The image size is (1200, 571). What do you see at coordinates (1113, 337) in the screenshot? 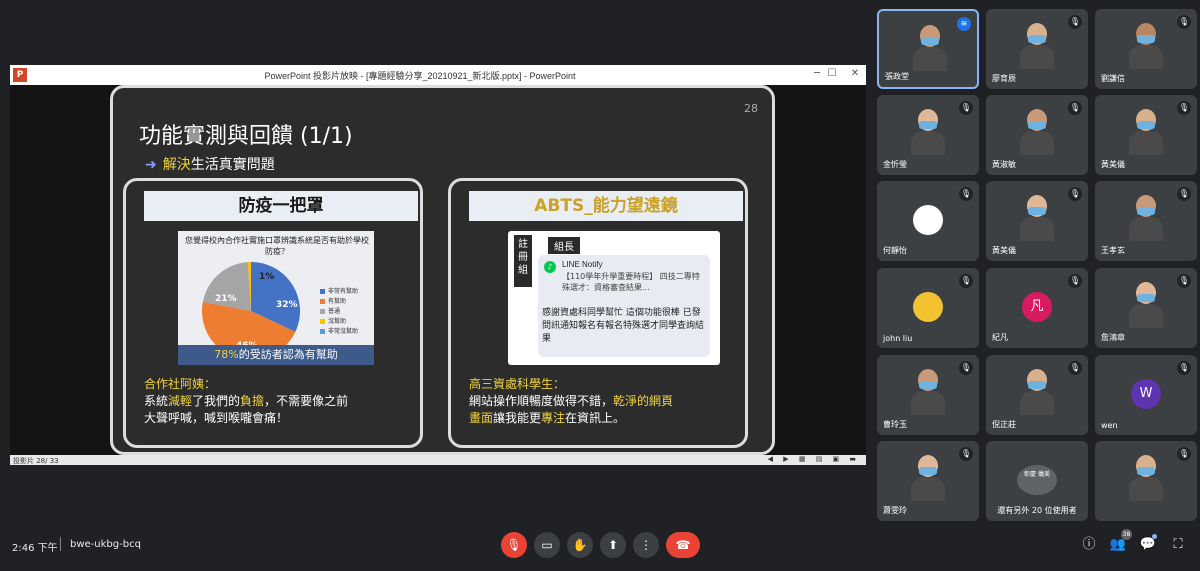
I see `participant-name: 詹鴻章` at bounding box center [1113, 337].